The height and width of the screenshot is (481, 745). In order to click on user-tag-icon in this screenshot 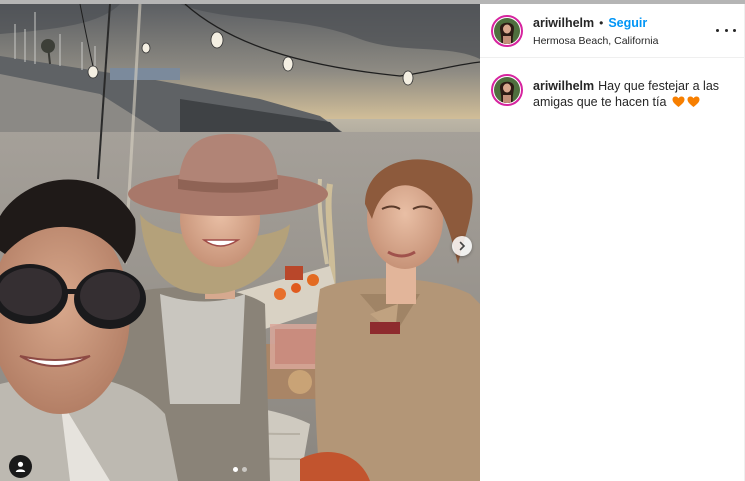, I will do `click(20, 466)`.